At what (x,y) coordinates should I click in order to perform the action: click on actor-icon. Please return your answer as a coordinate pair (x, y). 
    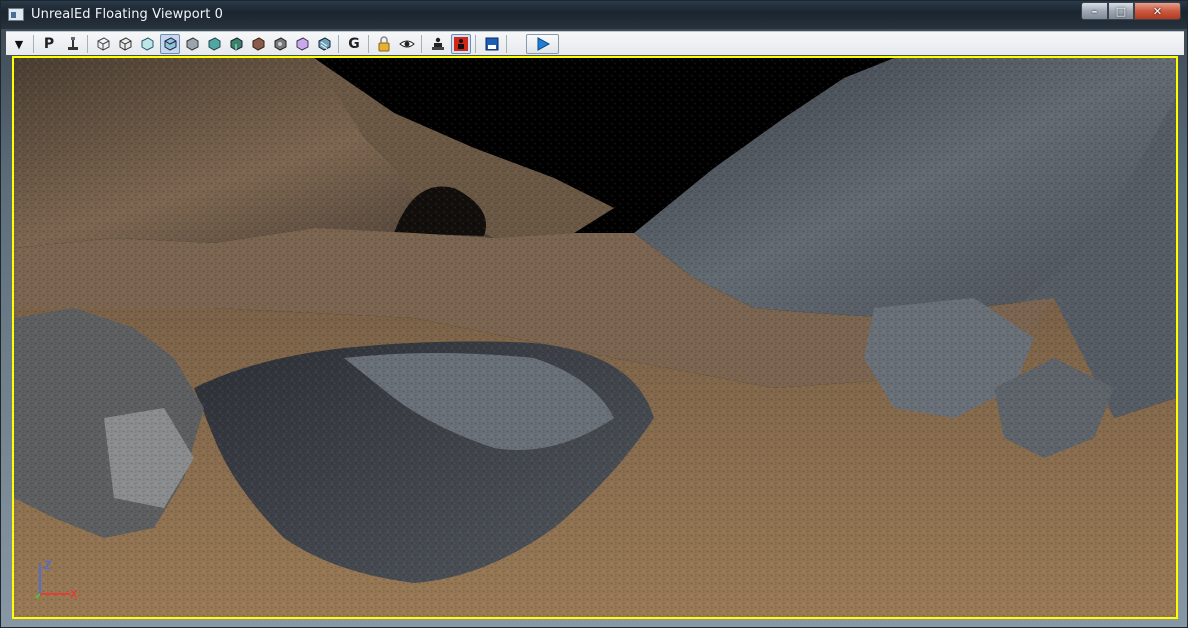
    Looking at the image, I should click on (438, 43).